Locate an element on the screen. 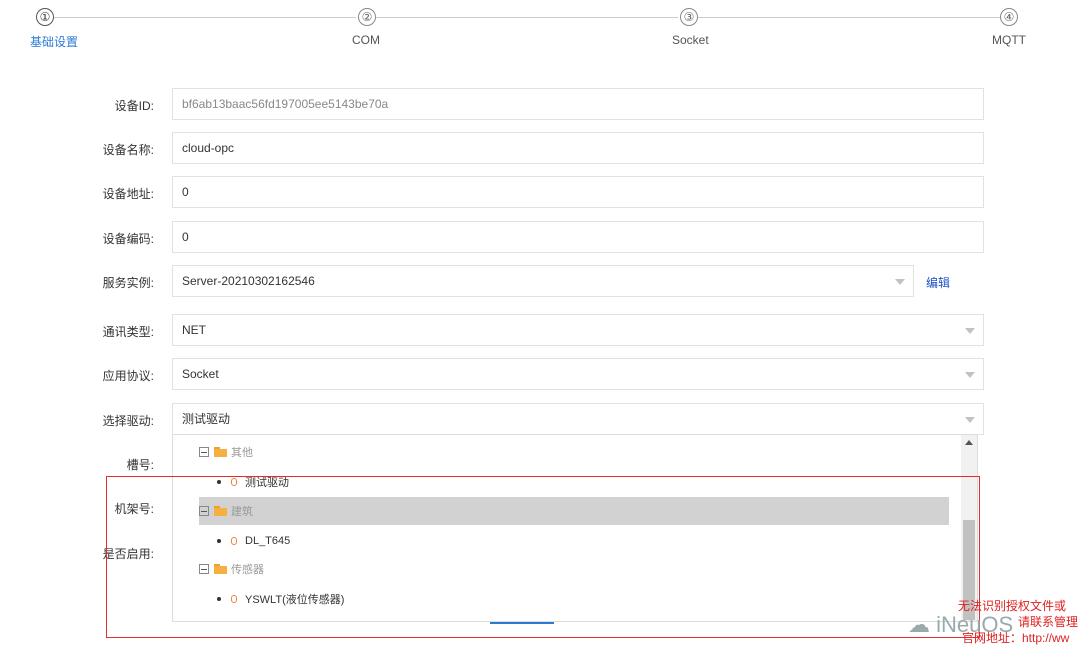  tree-leaf-item: 测试驱动 is located at coordinates (253, 482).